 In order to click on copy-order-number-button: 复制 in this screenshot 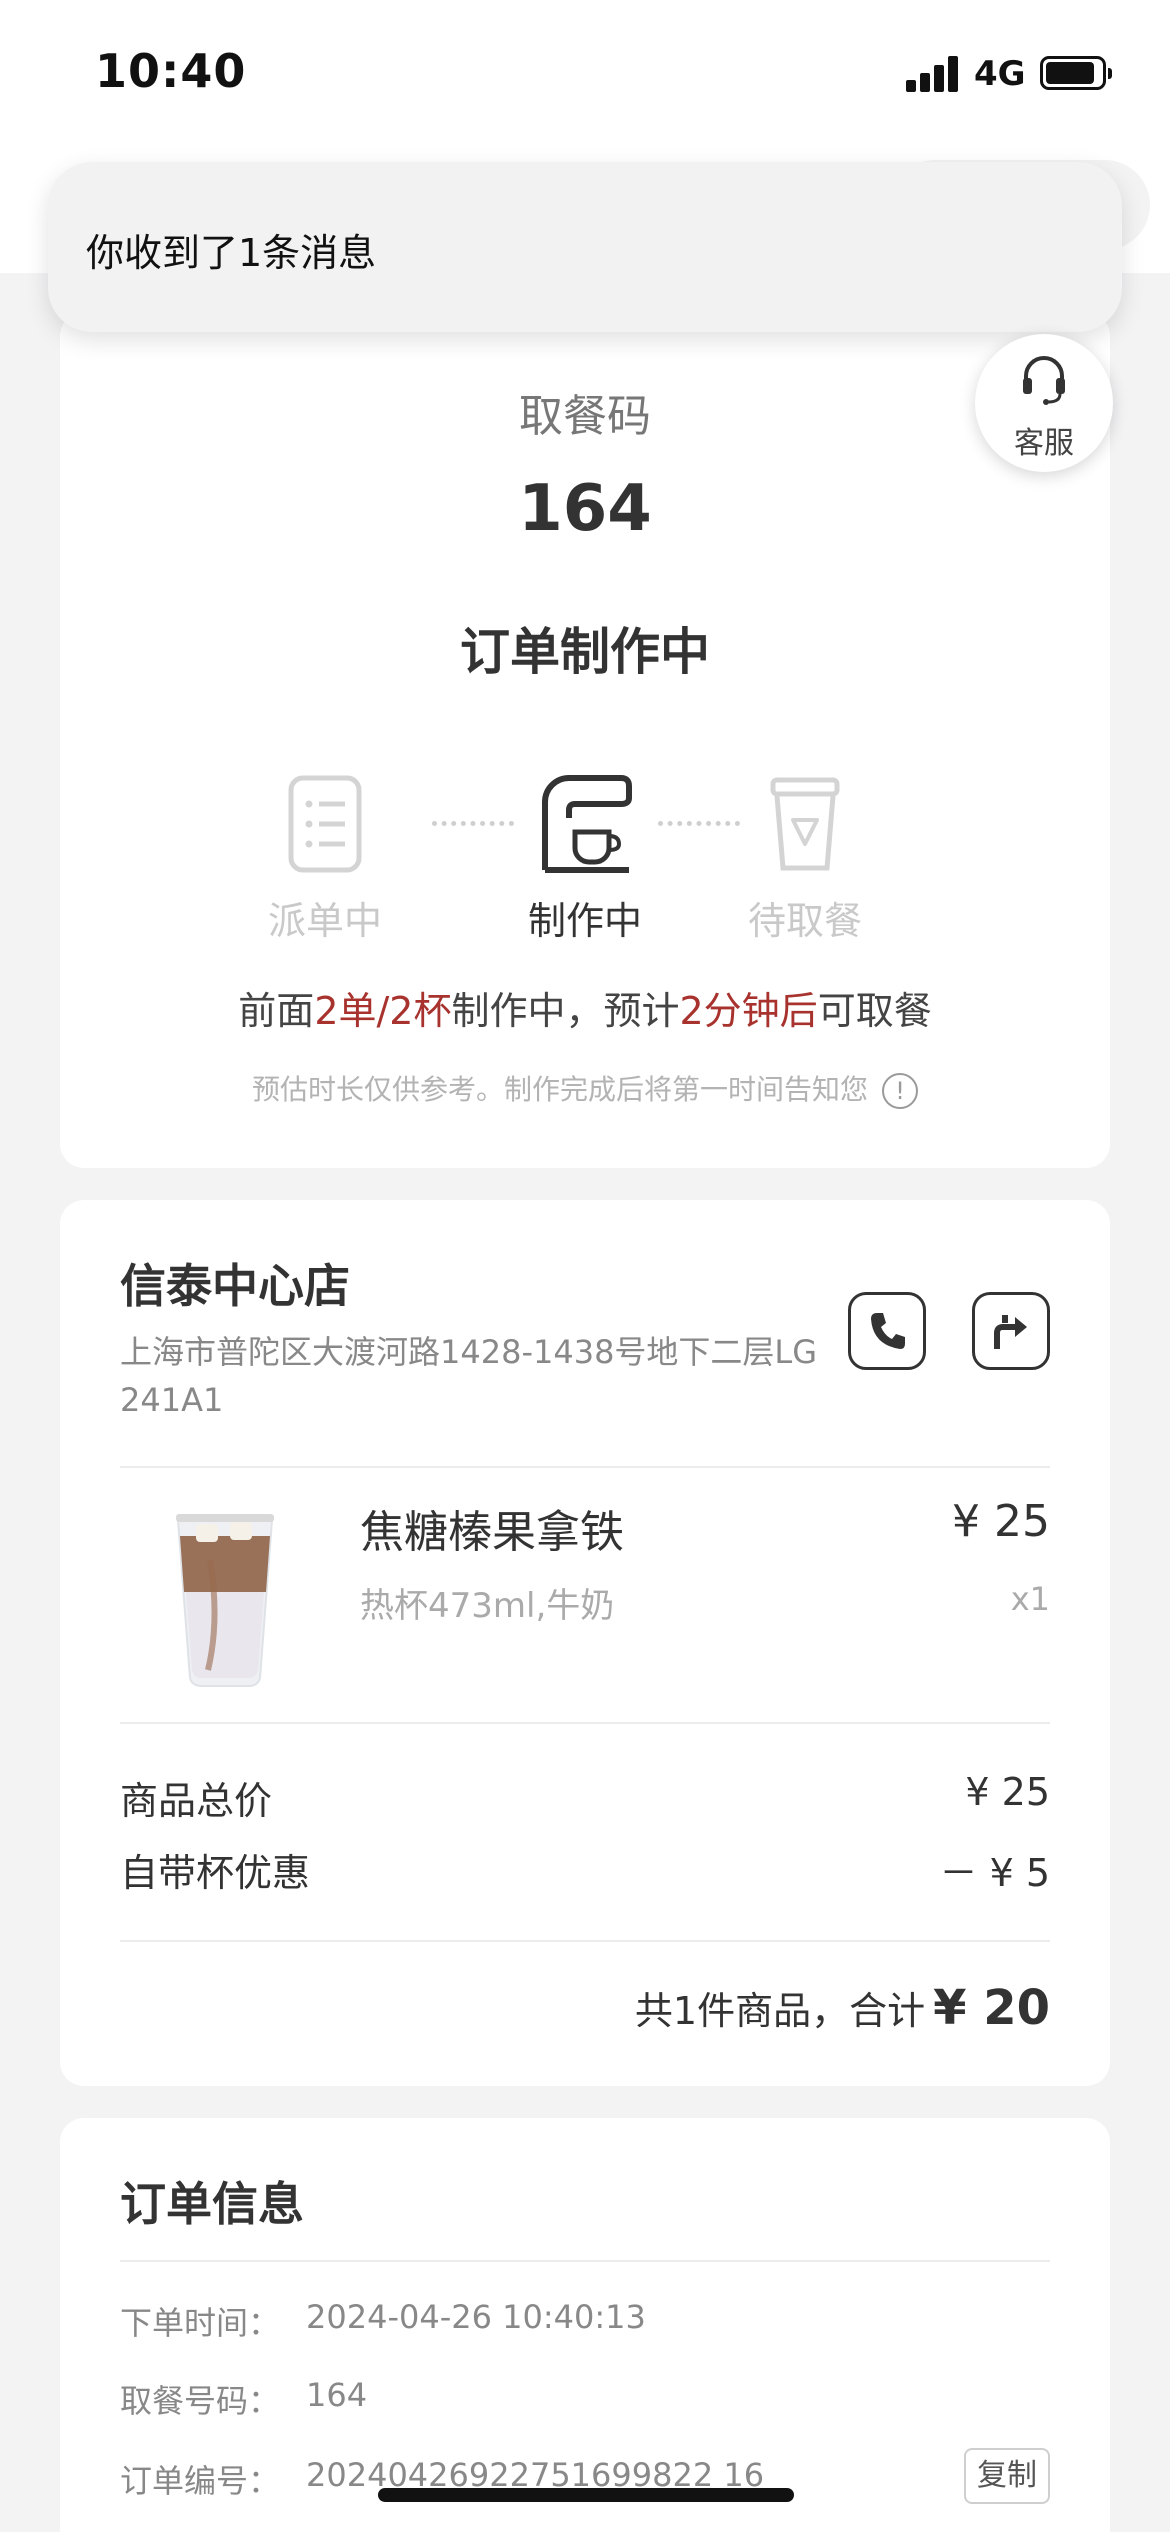, I will do `click(1007, 2476)`.